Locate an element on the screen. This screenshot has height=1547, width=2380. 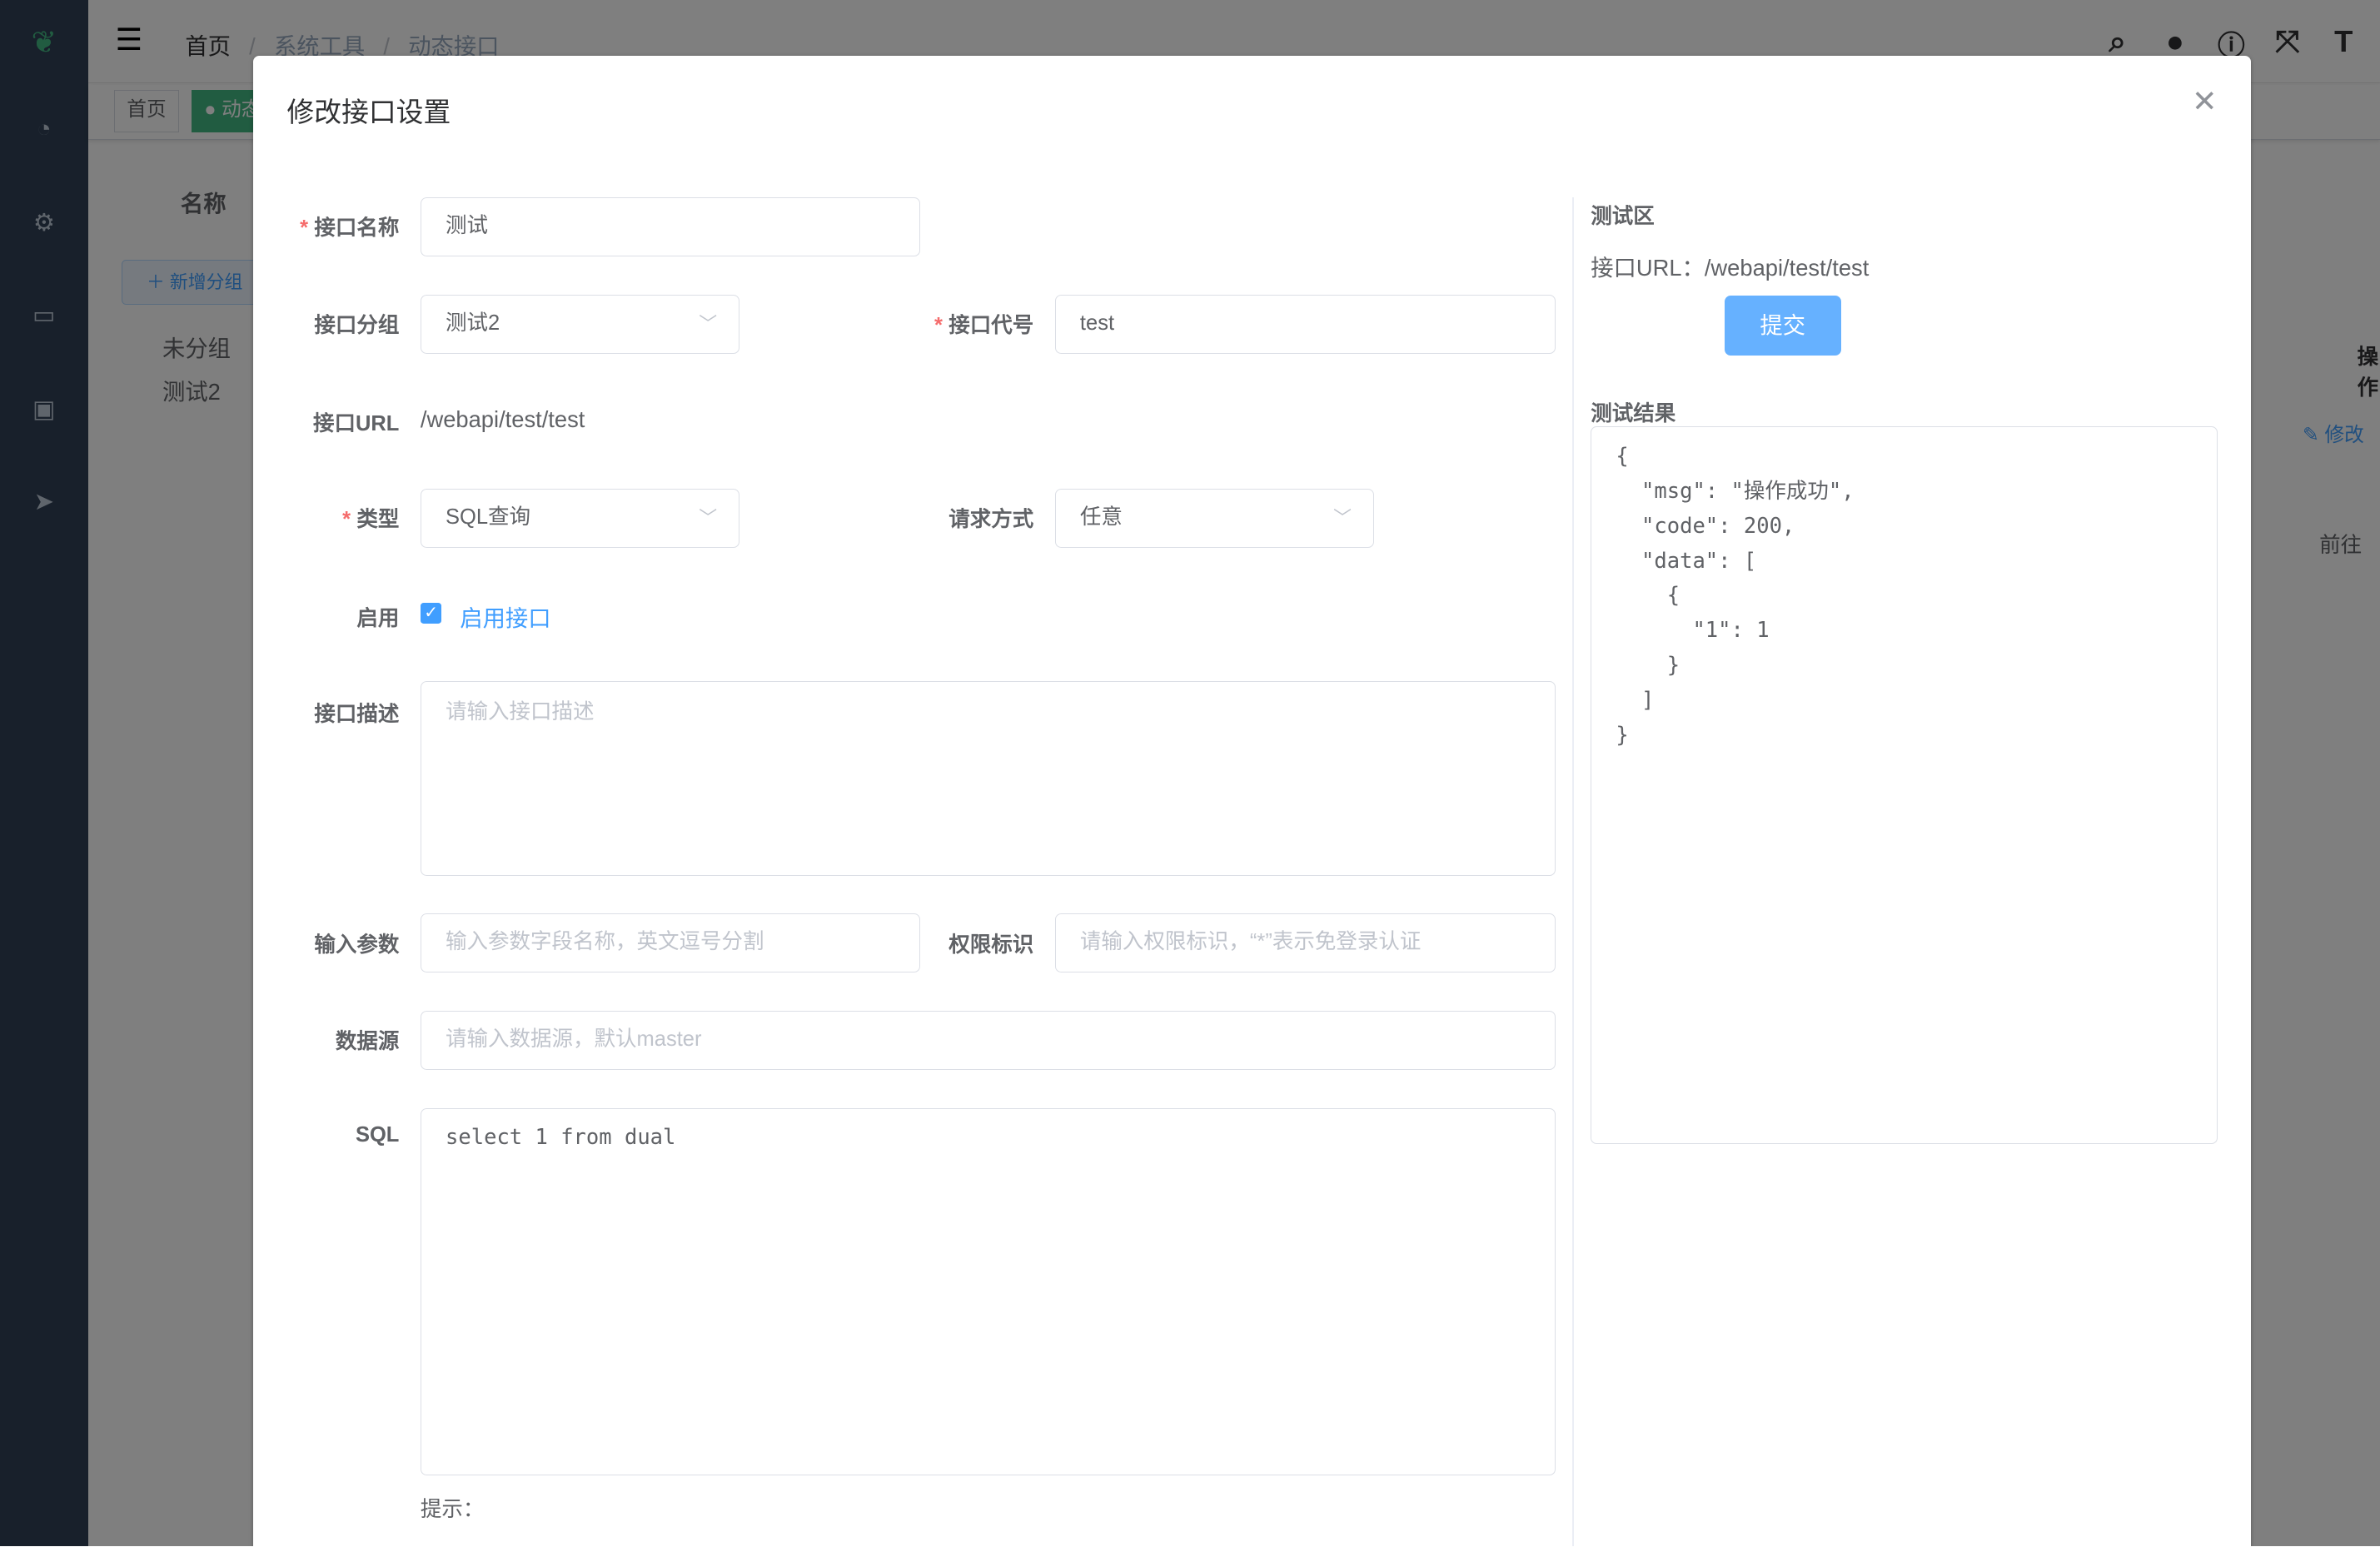
name-input: 测试 is located at coordinates (670, 226).